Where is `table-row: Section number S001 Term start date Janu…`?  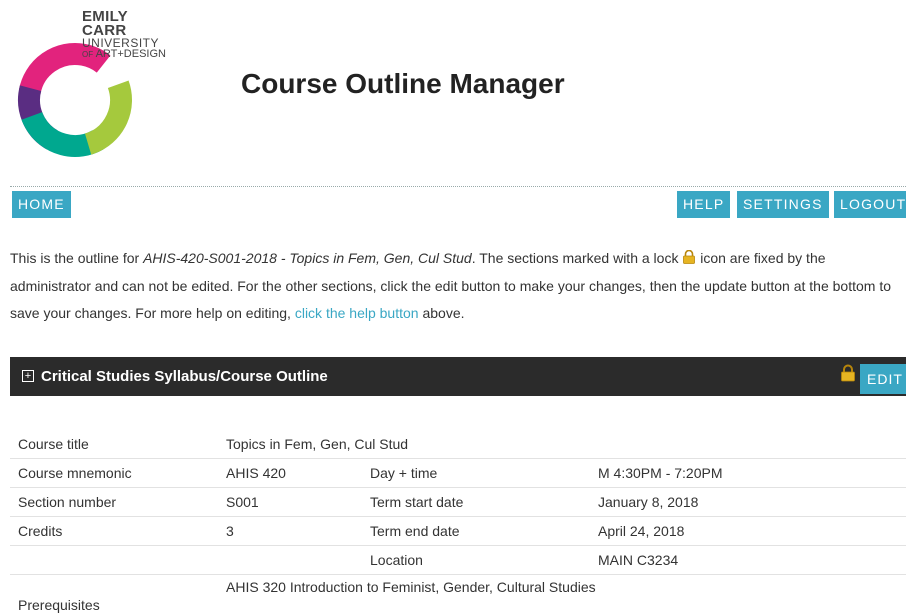
table-row: Section number S001 Term start date Janu… is located at coordinates (458, 502).